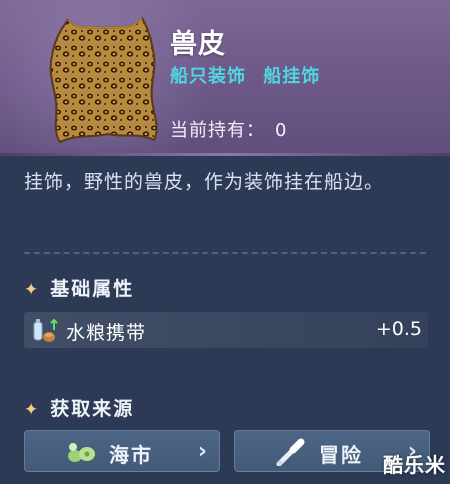 The width and height of the screenshot is (450, 484). I want to click on divider, so click(225, 253).